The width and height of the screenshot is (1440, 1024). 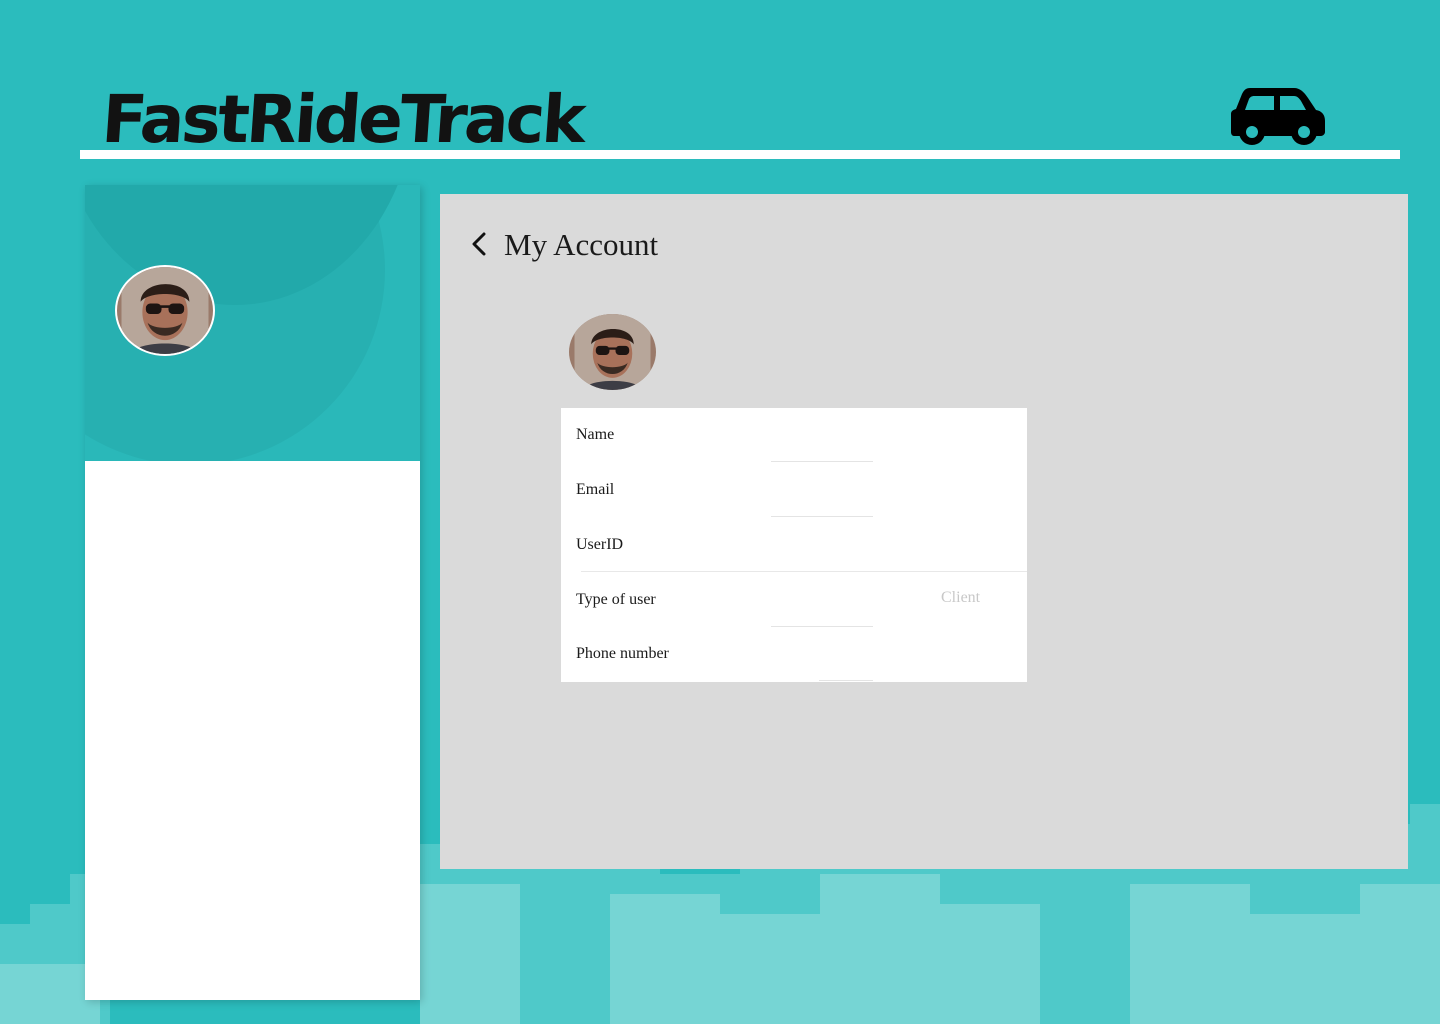 I want to click on name-label: Name, so click(x=595, y=434).